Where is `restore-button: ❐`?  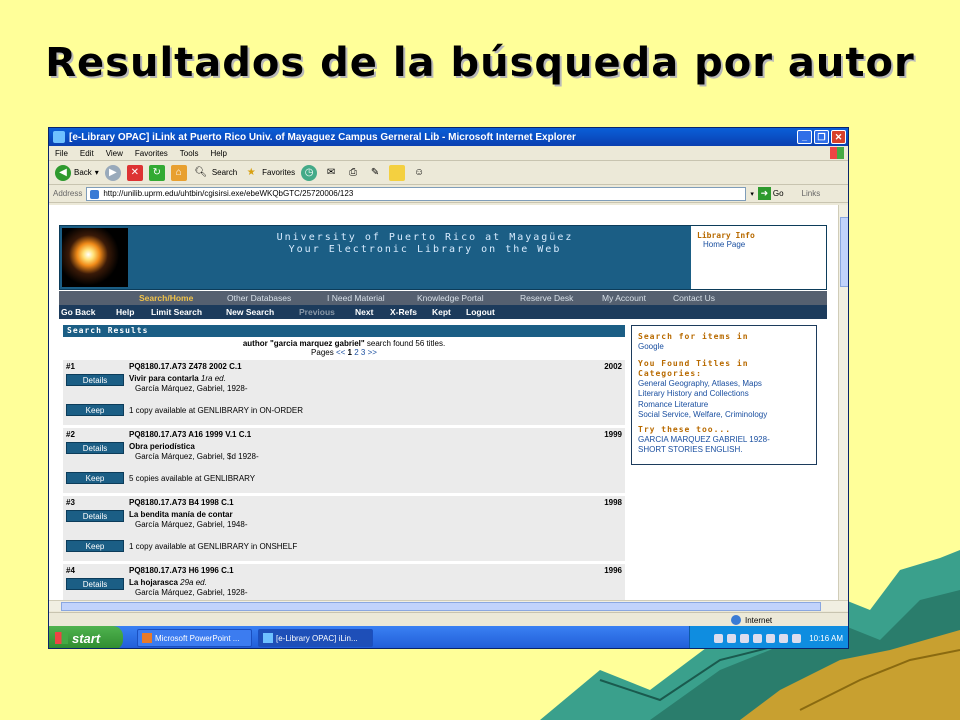 restore-button: ❐ is located at coordinates (821, 137).